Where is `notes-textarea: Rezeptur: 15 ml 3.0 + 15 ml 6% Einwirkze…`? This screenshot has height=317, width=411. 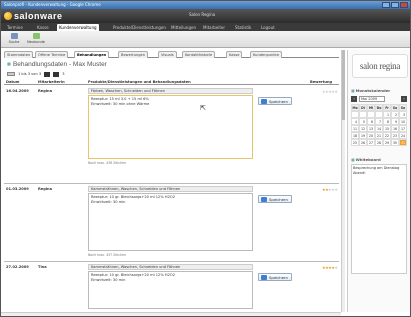 notes-textarea: Rezeptur: 15 ml 3.0 + 15 ml 6% Einwirkze… is located at coordinates (170, 127).